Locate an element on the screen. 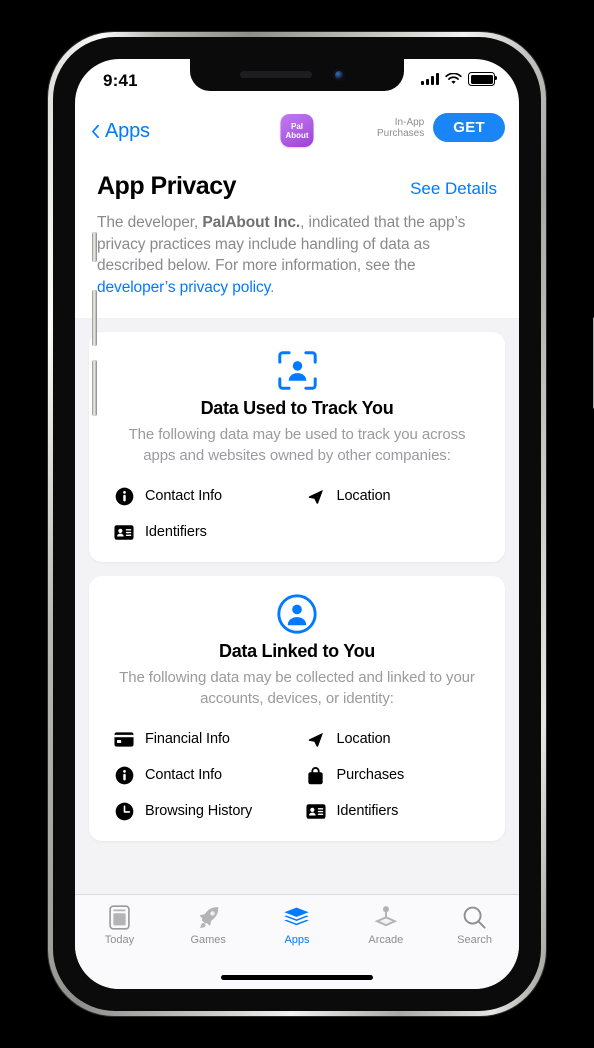 This screenshot has height=1048, width=594. list-item-label: Financial Info is located at coordinates (187, 739).